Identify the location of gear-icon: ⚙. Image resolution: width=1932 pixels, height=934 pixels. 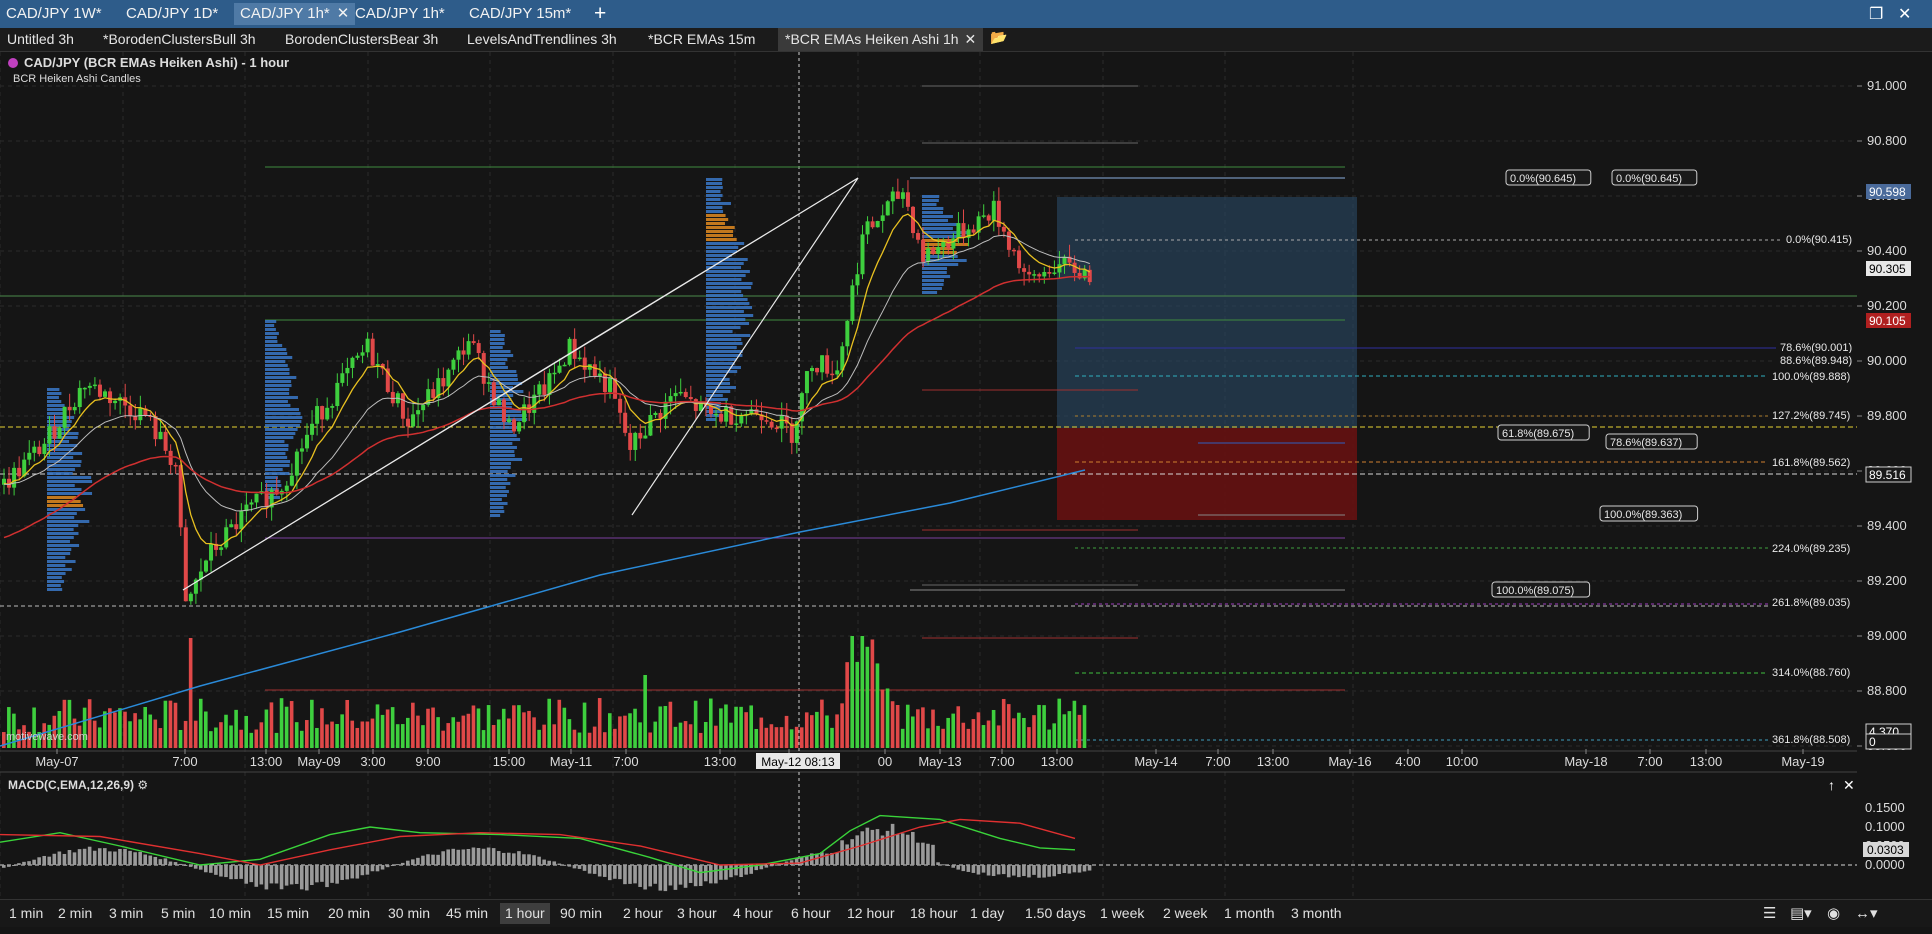
(142, 785).